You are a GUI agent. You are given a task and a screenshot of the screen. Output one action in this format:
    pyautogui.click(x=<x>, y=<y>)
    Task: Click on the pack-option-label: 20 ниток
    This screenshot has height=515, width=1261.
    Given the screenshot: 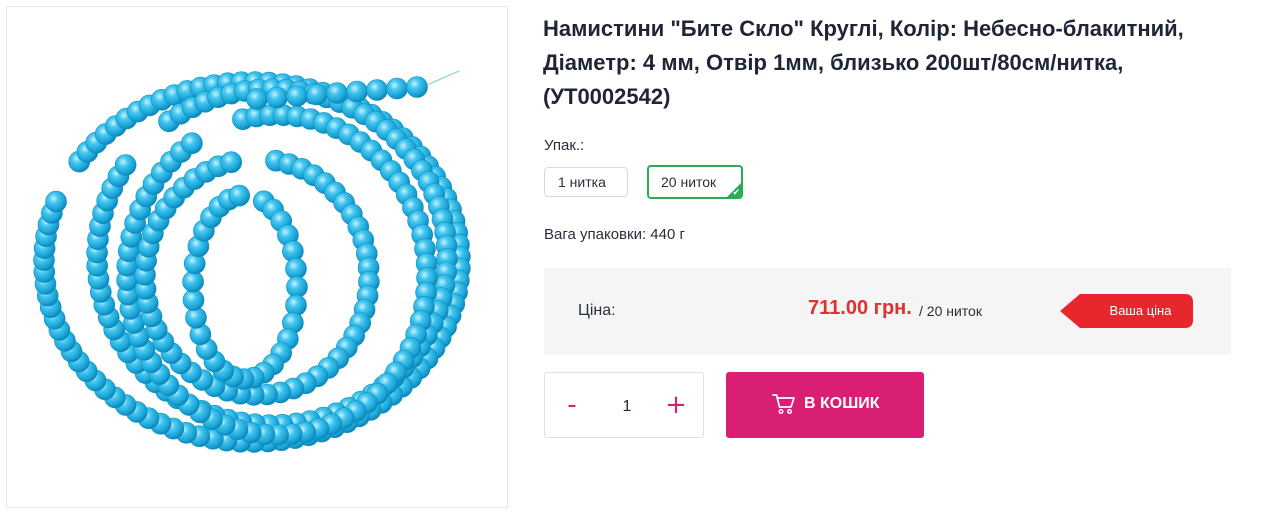 What is the action you would take?
    pyautogui.click(x=689, y=182)
    